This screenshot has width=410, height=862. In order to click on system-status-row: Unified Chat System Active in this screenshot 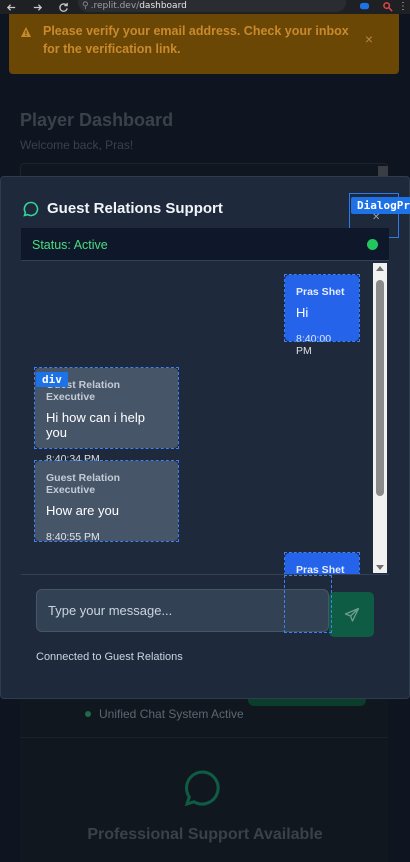, I will do `click(164, 714)`.